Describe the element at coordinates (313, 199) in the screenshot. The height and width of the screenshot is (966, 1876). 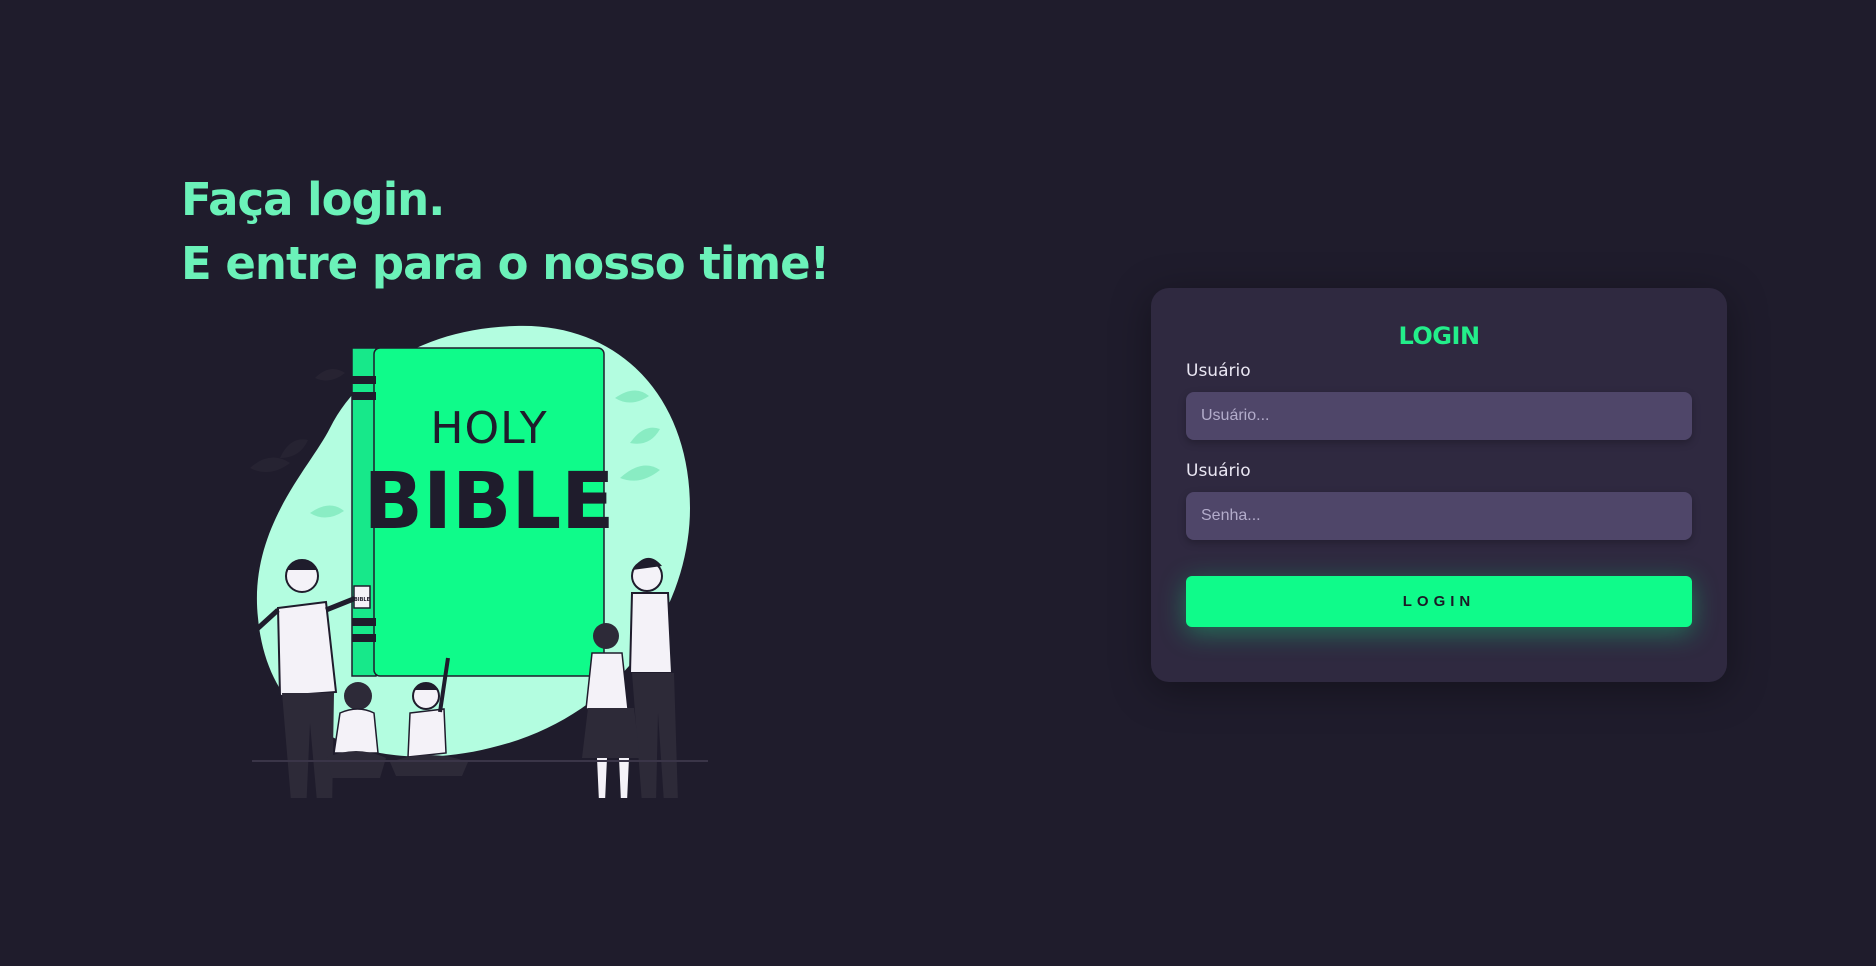
I see `hero-line-1: Faça login.` at that location.